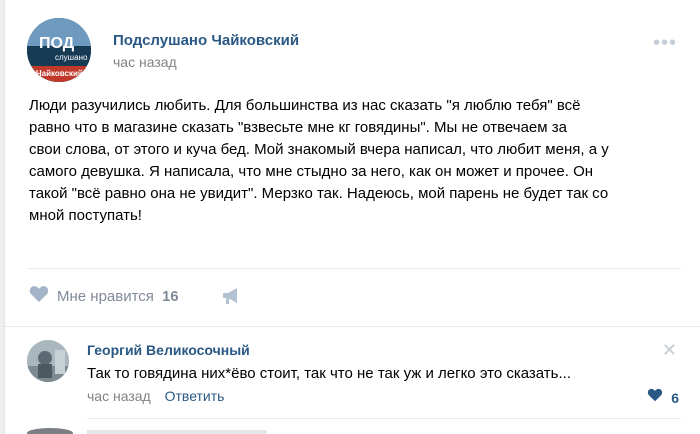 This screenshot has height=434, width=700. I want to click on like-button: Мне нравится 16, so click(104, 296).